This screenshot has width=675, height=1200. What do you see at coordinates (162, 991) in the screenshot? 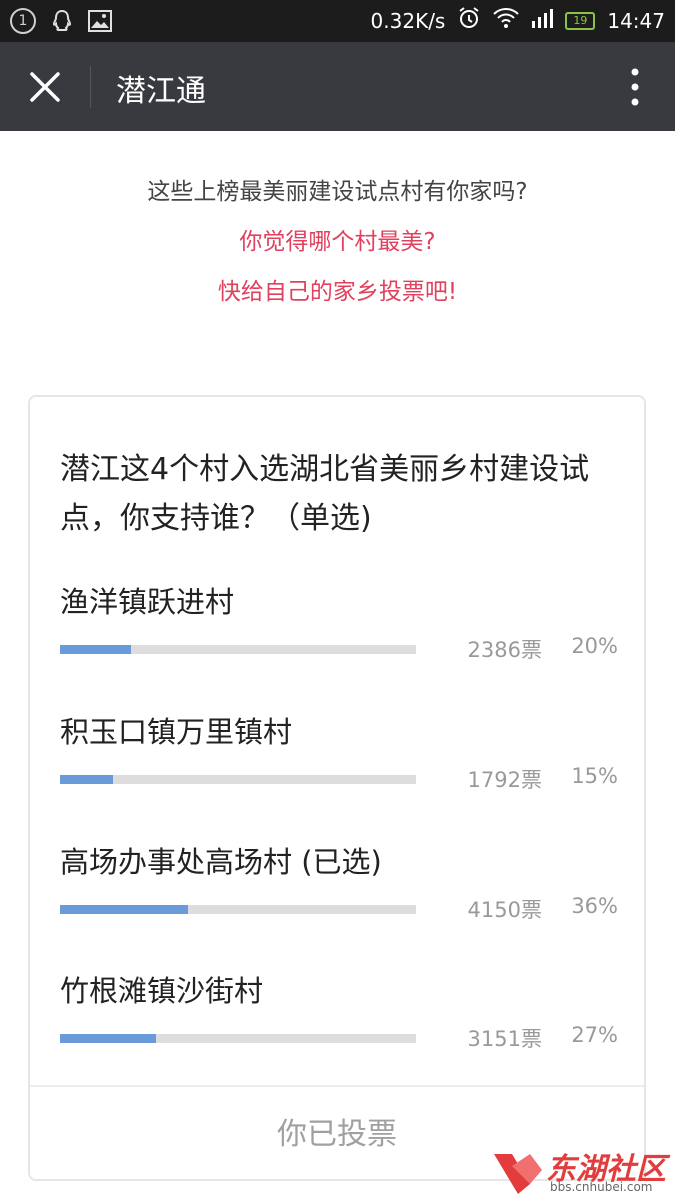
I see `poll-option-label: 竹根滩镇沙街村` at bounding box center [162, 991].